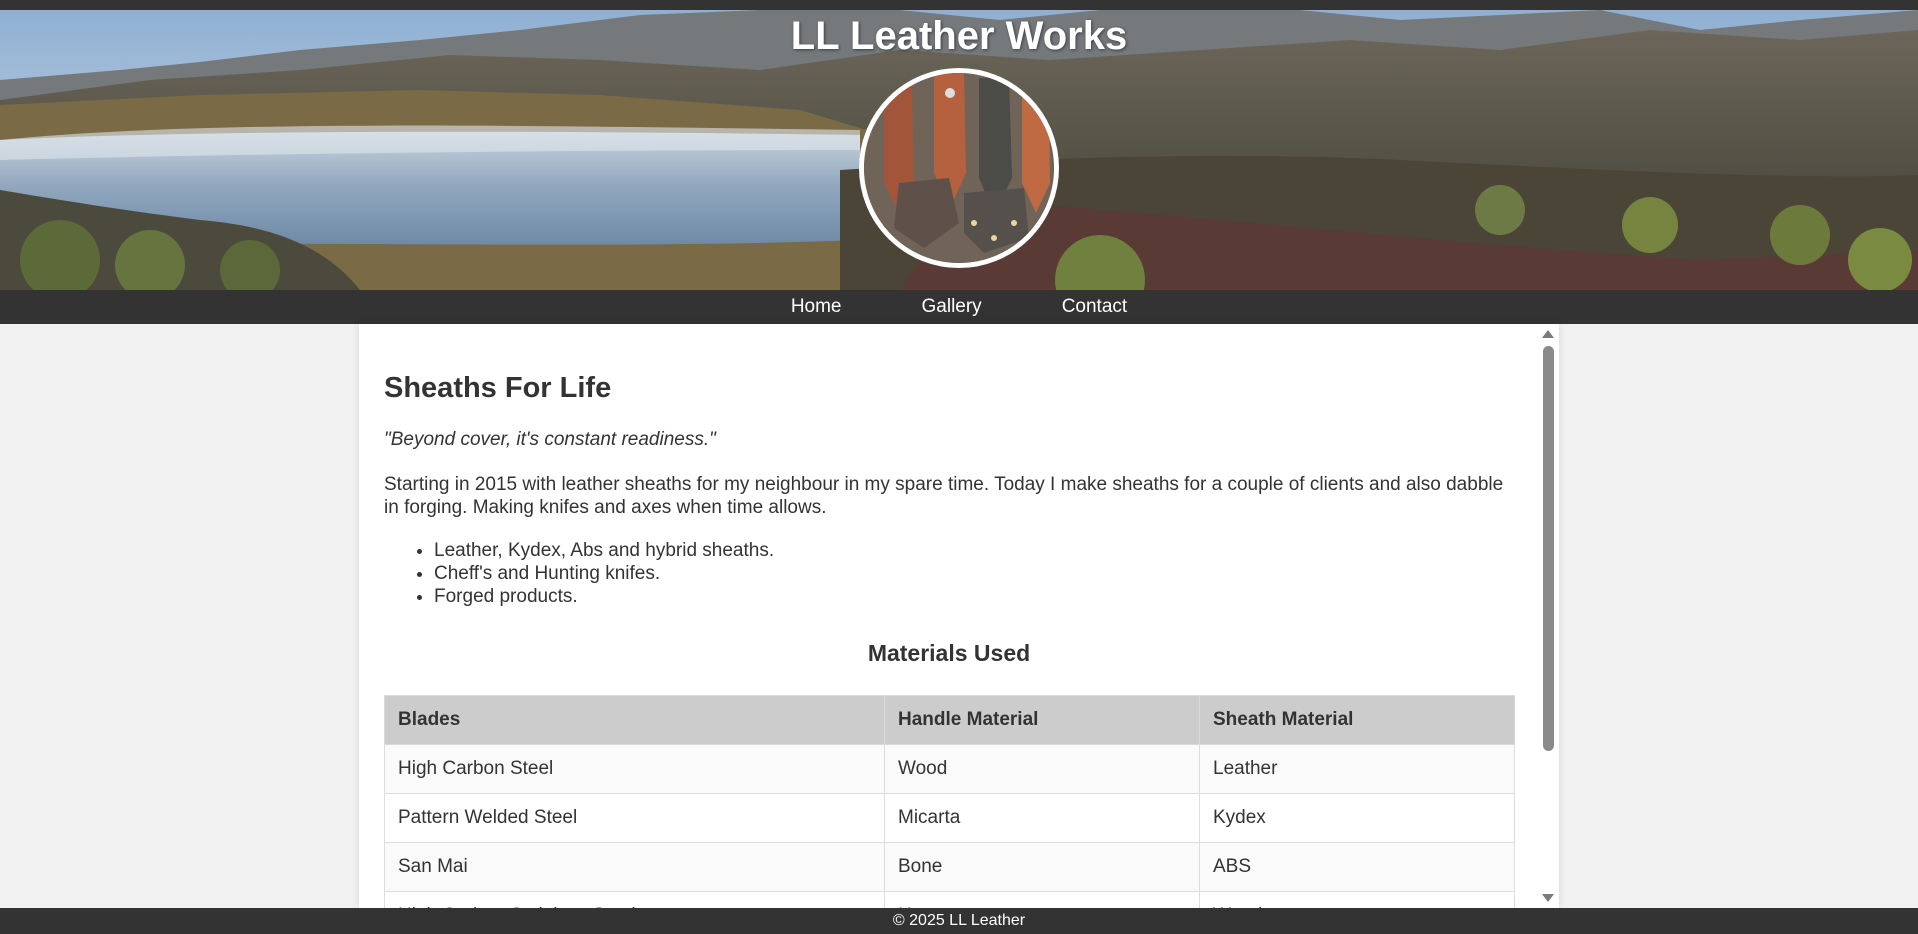 This screenshot has width=1918, height=934. What do you see at coordinates (1042, 867) in the screenshot?
I see `table-cell: Bone` at bounding box center [1042, 867].